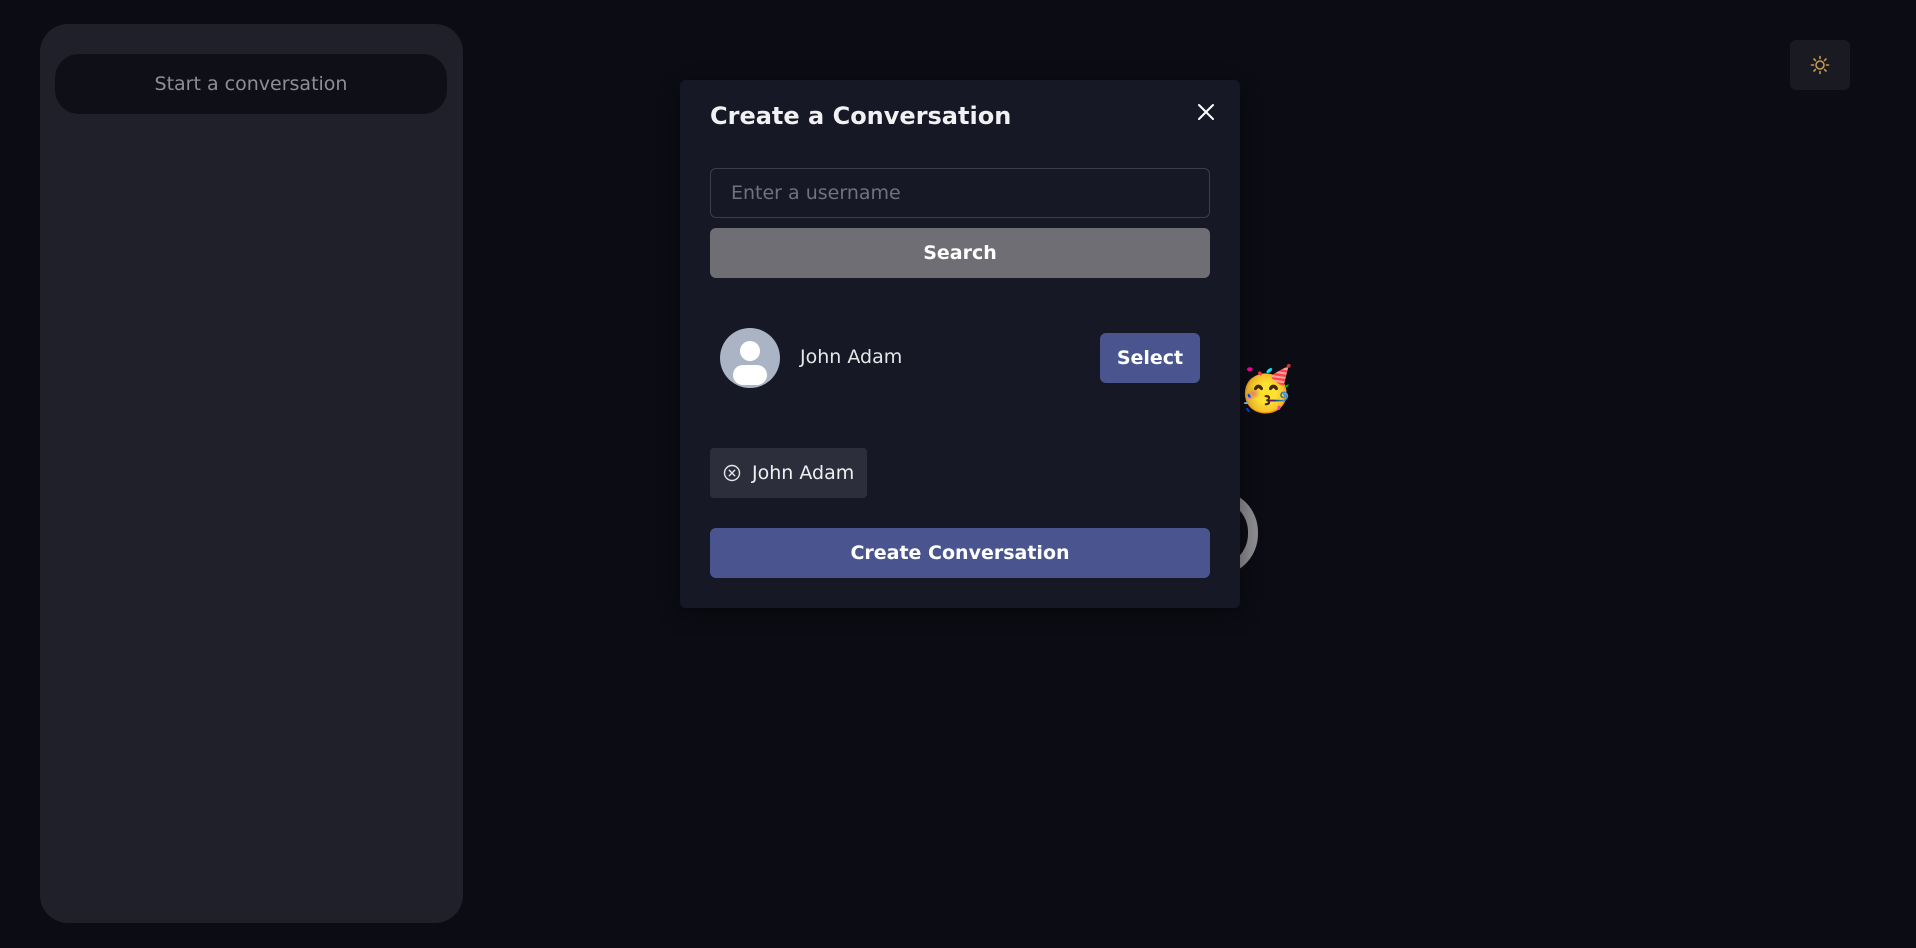 This screenshot has height=948, width=1916. I want to click on search-result-row: John Adam Select, so click(960, 358).